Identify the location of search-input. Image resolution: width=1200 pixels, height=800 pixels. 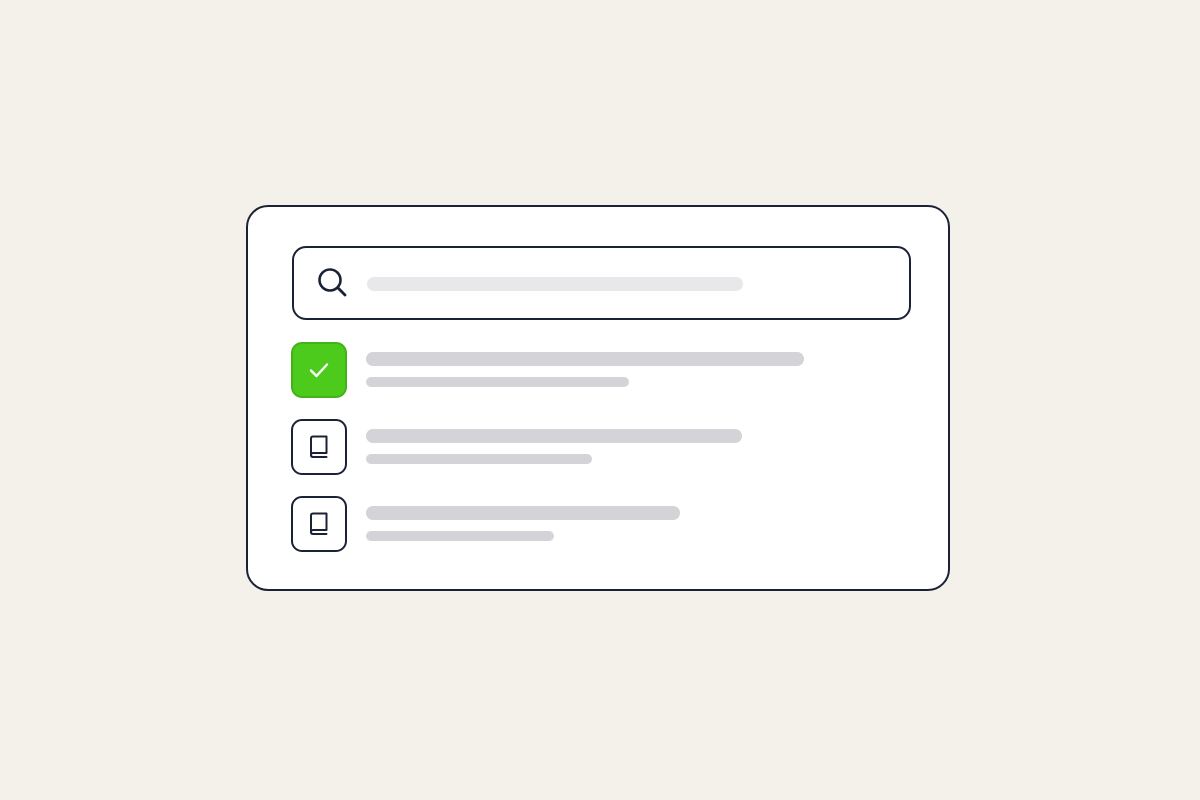
(601, 283).